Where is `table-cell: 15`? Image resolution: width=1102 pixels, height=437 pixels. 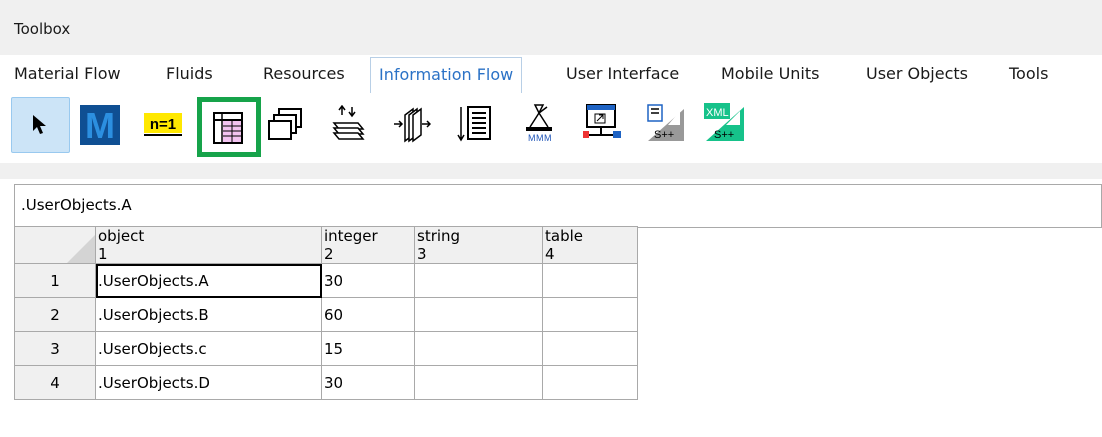
table-cell: 15 is located at coordinates (368, 348).